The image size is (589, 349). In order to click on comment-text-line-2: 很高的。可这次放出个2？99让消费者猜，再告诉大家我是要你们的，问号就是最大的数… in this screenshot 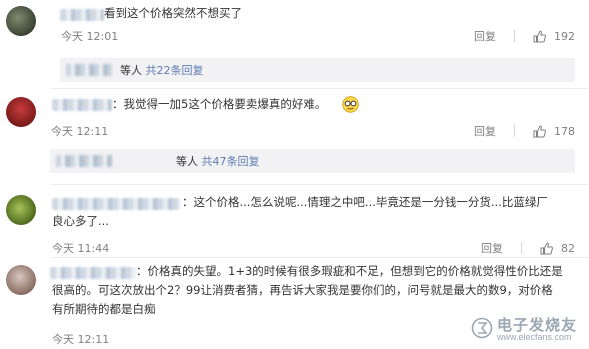, I will do `click(302, 290)`.